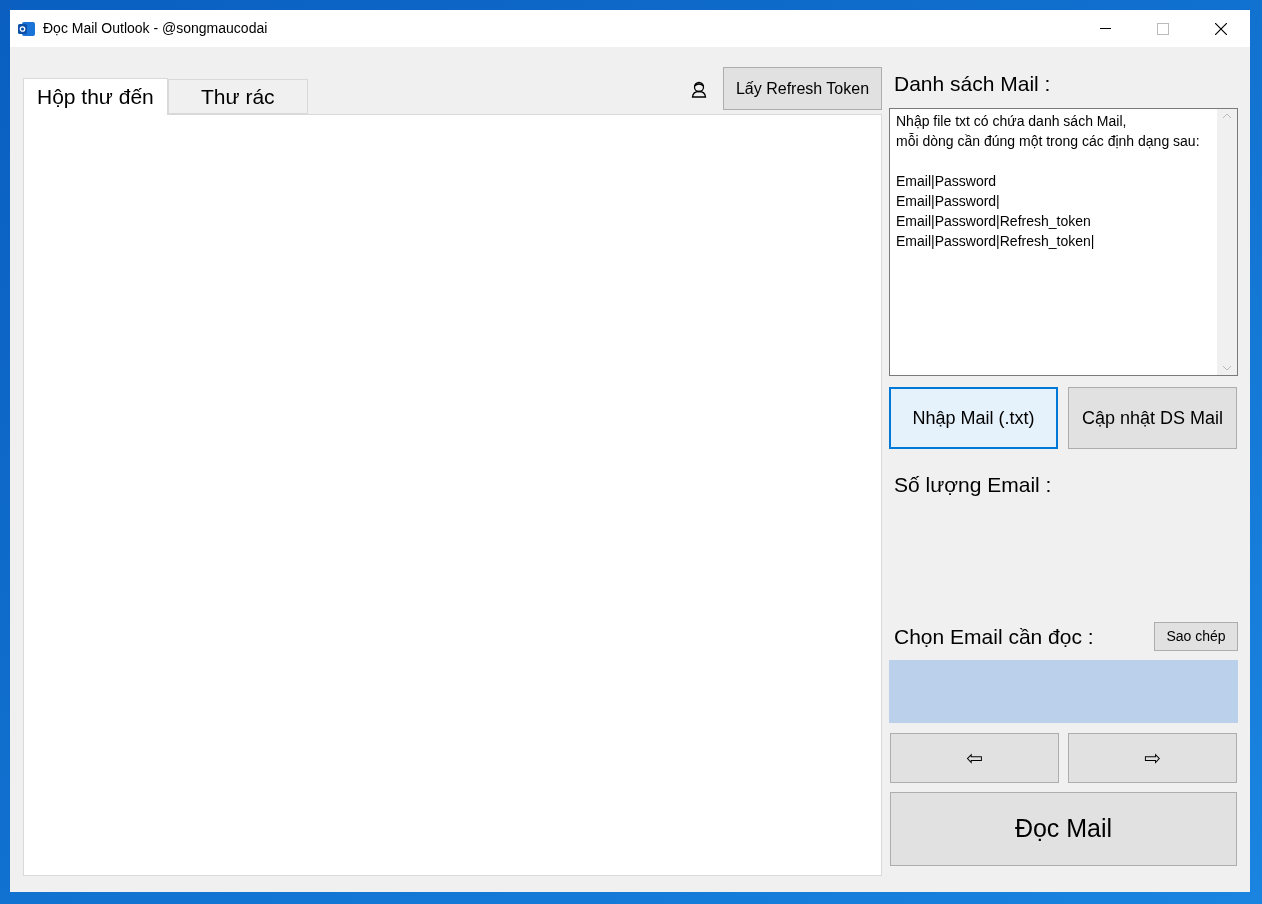 The width and height of the screenshot is (1262, 904). Describe the element at coordinates (1221, 28) in the screenshot. I see `close-icon` at that location.